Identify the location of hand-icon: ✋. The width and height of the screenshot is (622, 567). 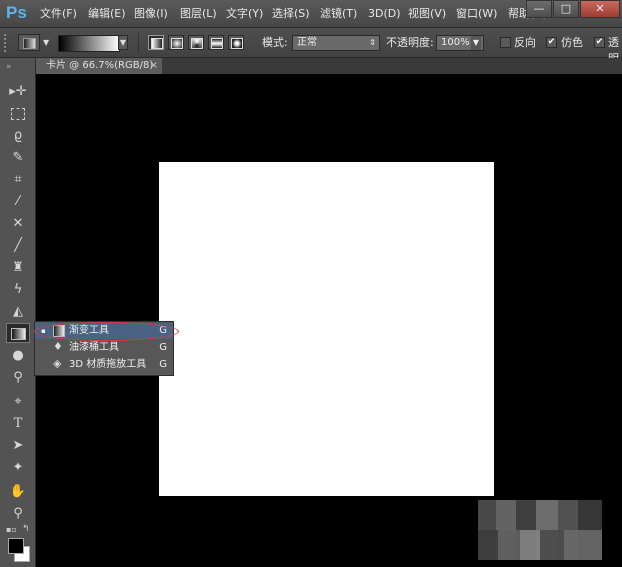
(18, 491).